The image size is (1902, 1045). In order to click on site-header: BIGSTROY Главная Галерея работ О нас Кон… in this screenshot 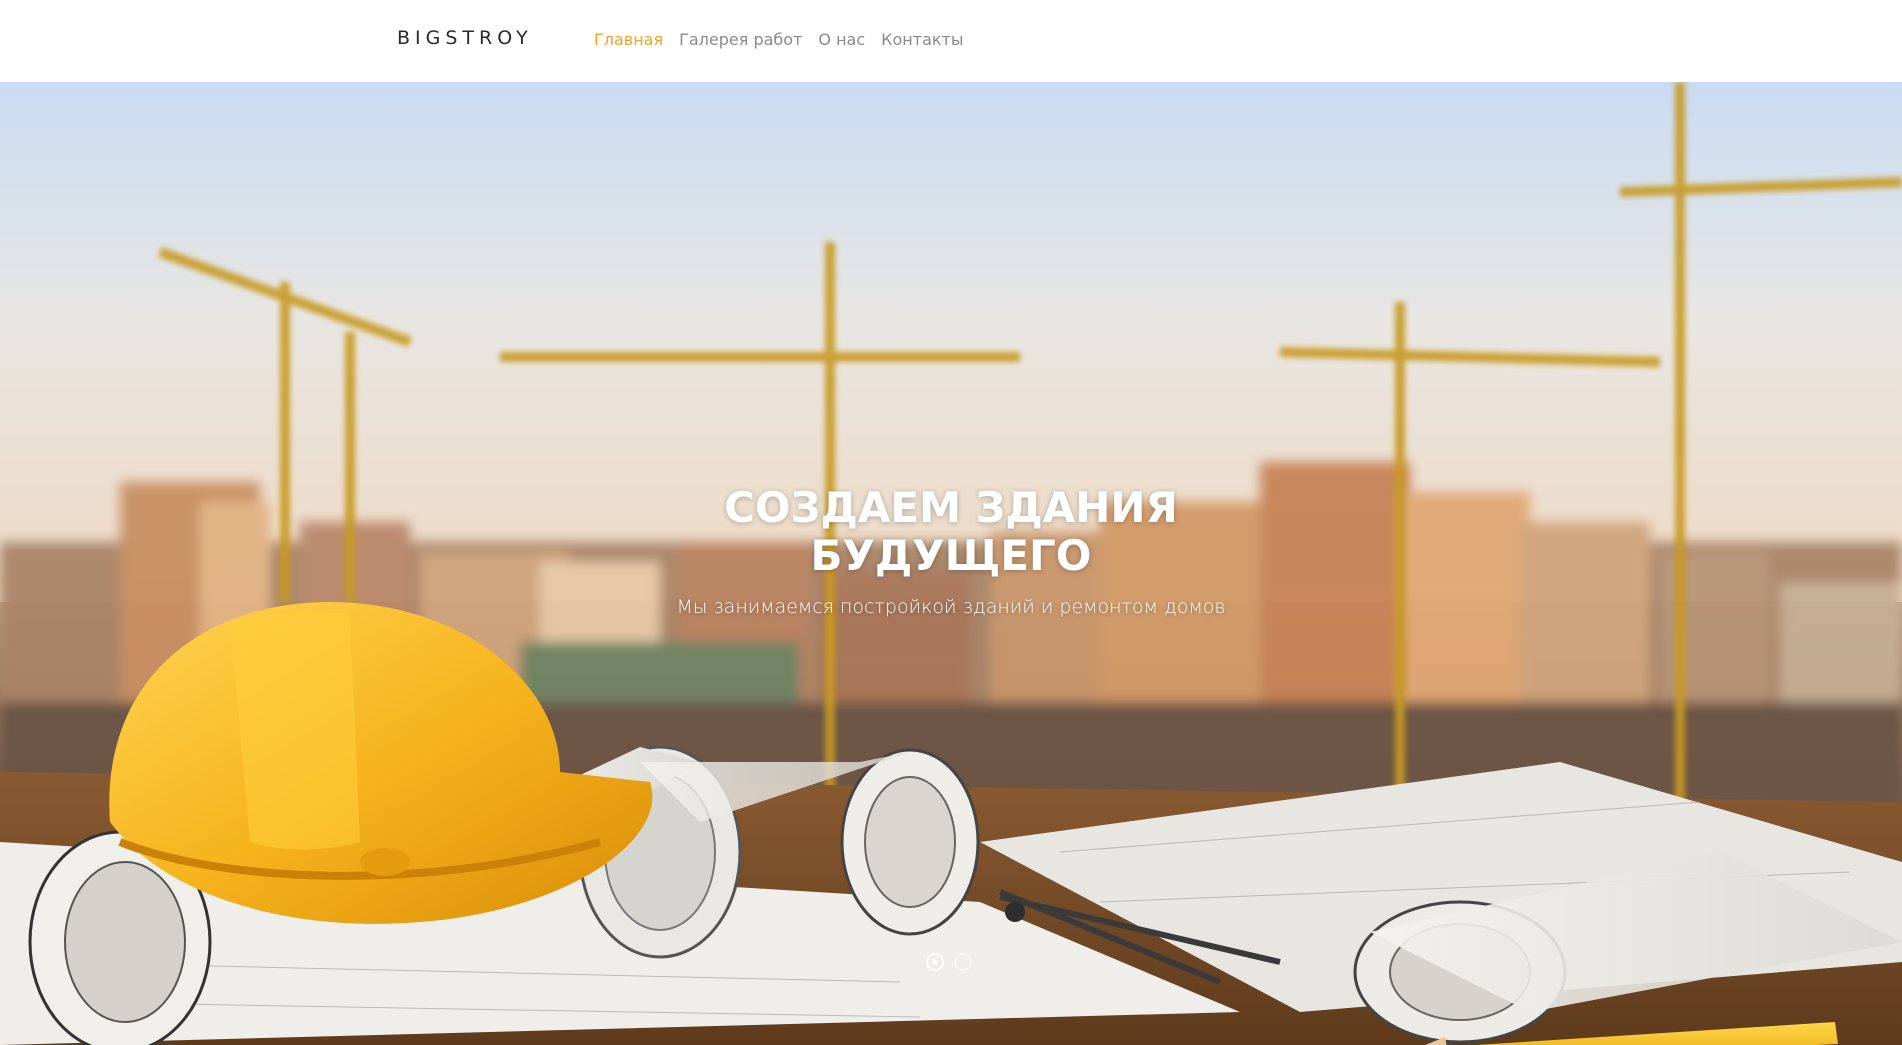, I will do `click(951, 41)`.